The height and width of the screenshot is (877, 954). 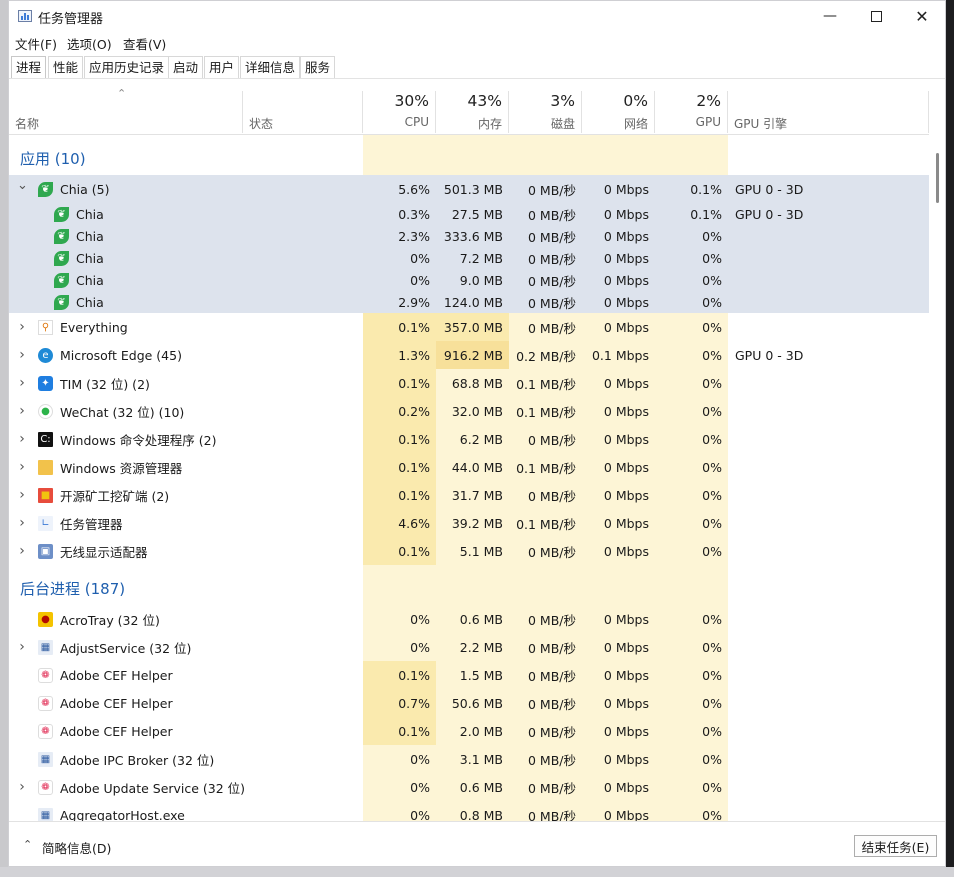 I want to click on tab-details: 详细信息, so click(x=270, y=67).